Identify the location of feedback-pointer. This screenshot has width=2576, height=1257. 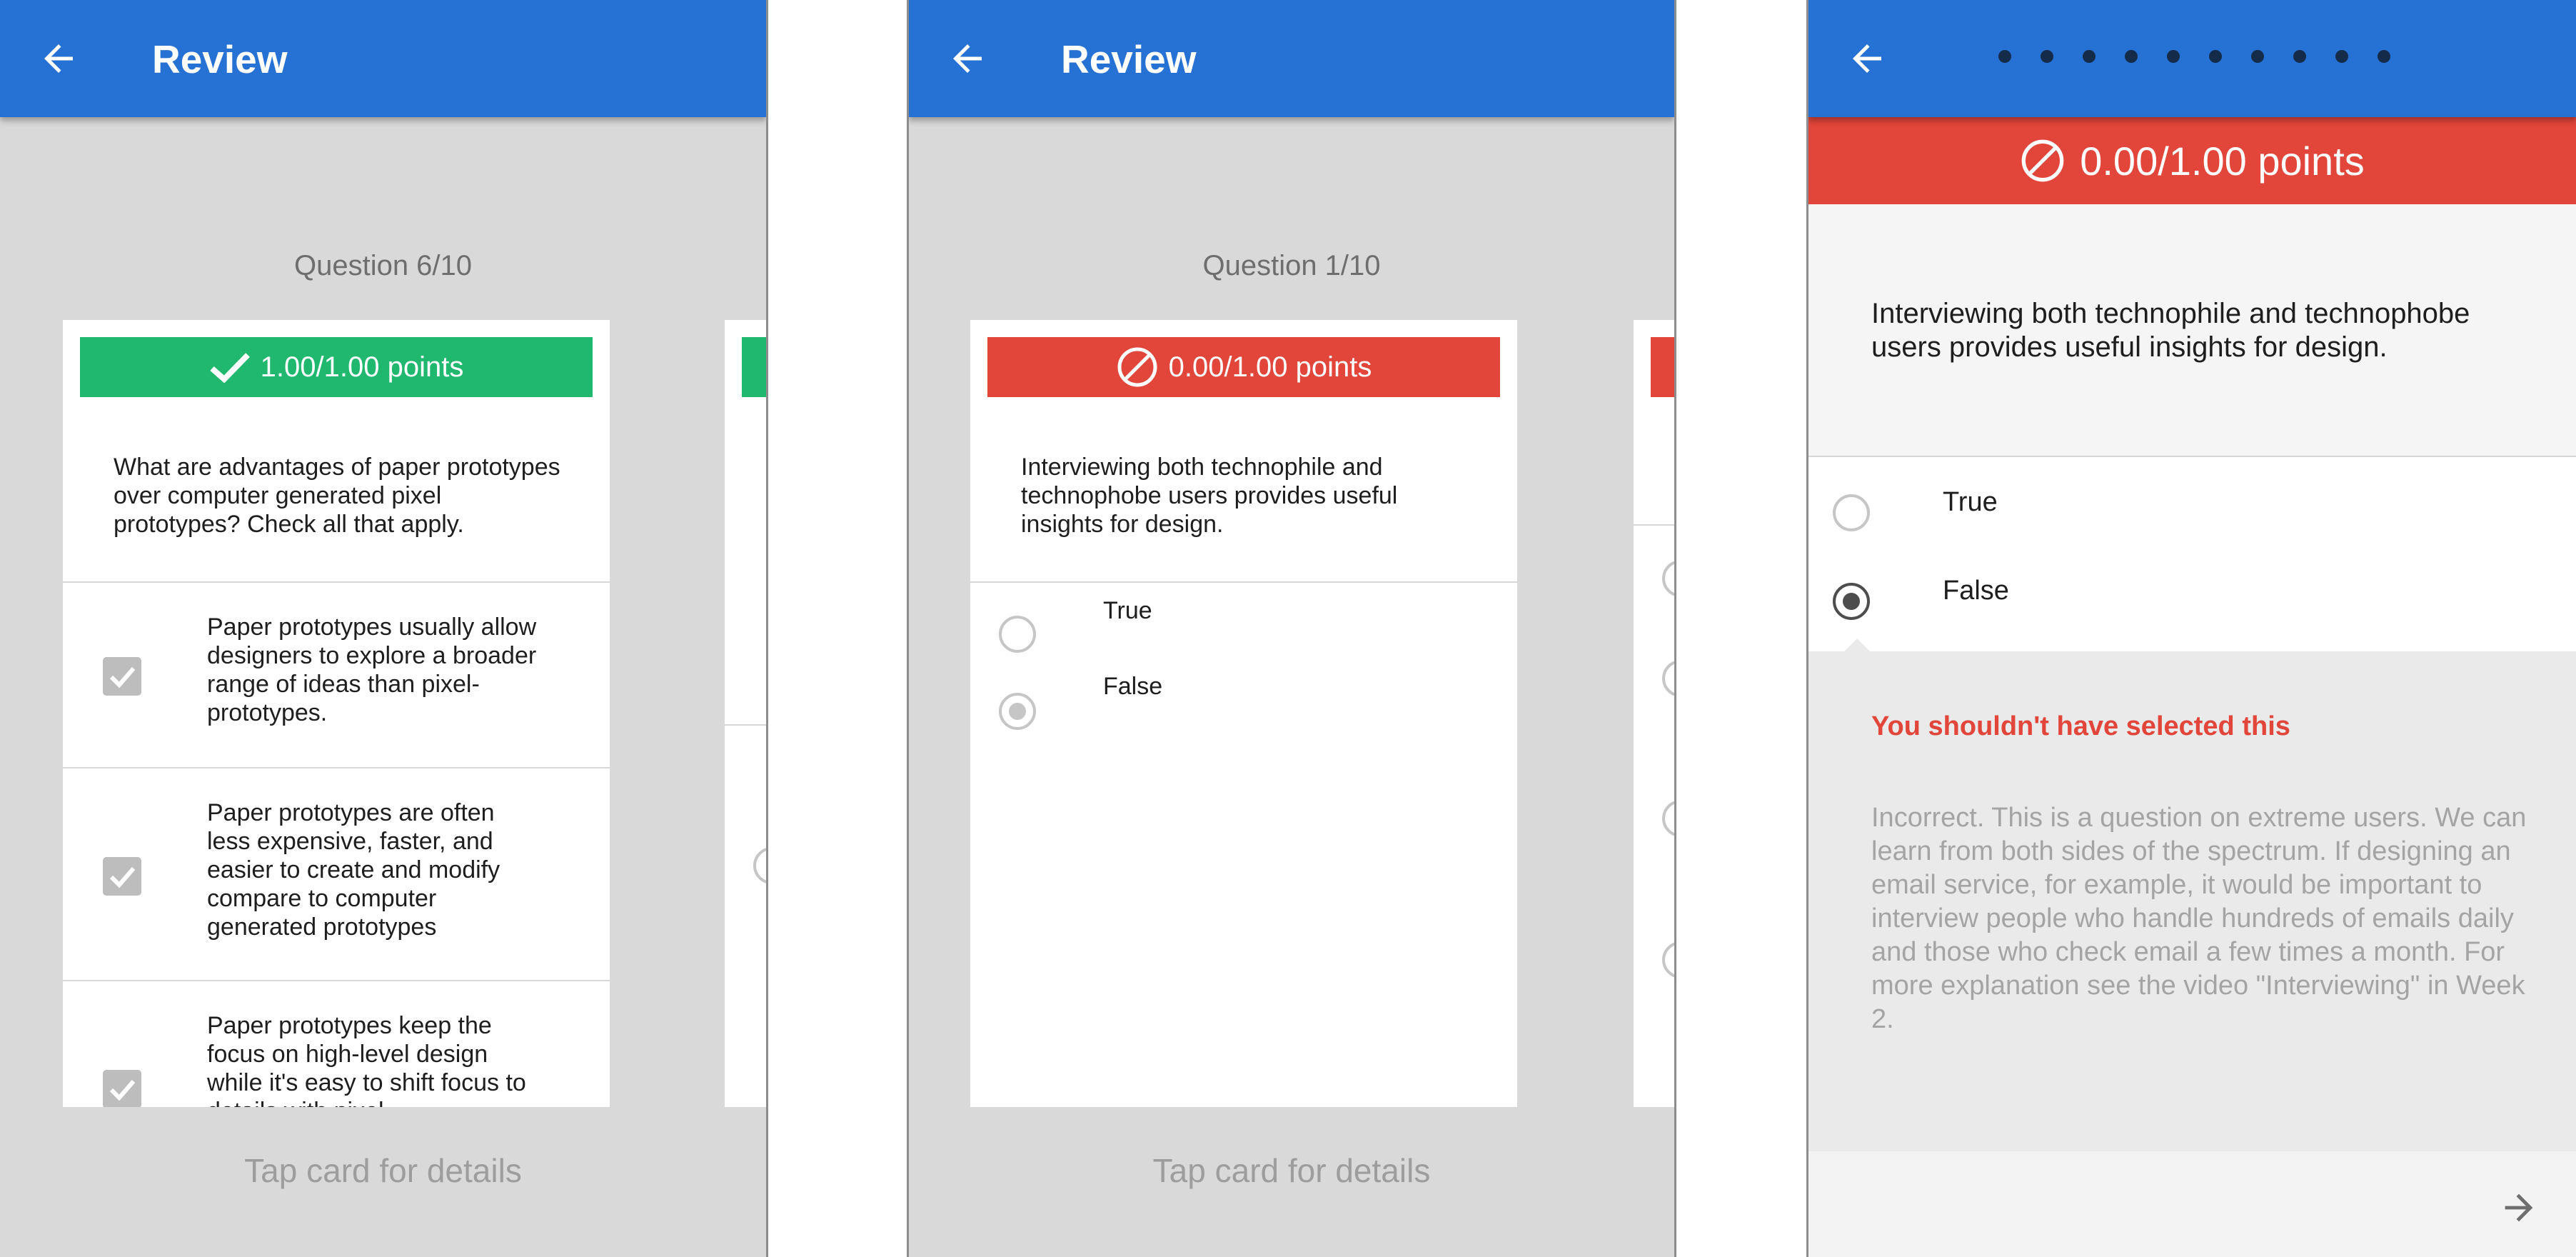
(1857, 644).